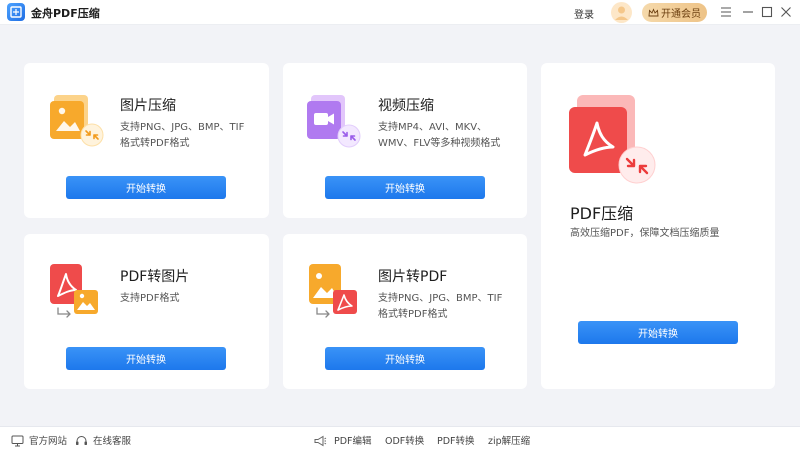  I want to click on video-compress-icon, so click(334, 122).